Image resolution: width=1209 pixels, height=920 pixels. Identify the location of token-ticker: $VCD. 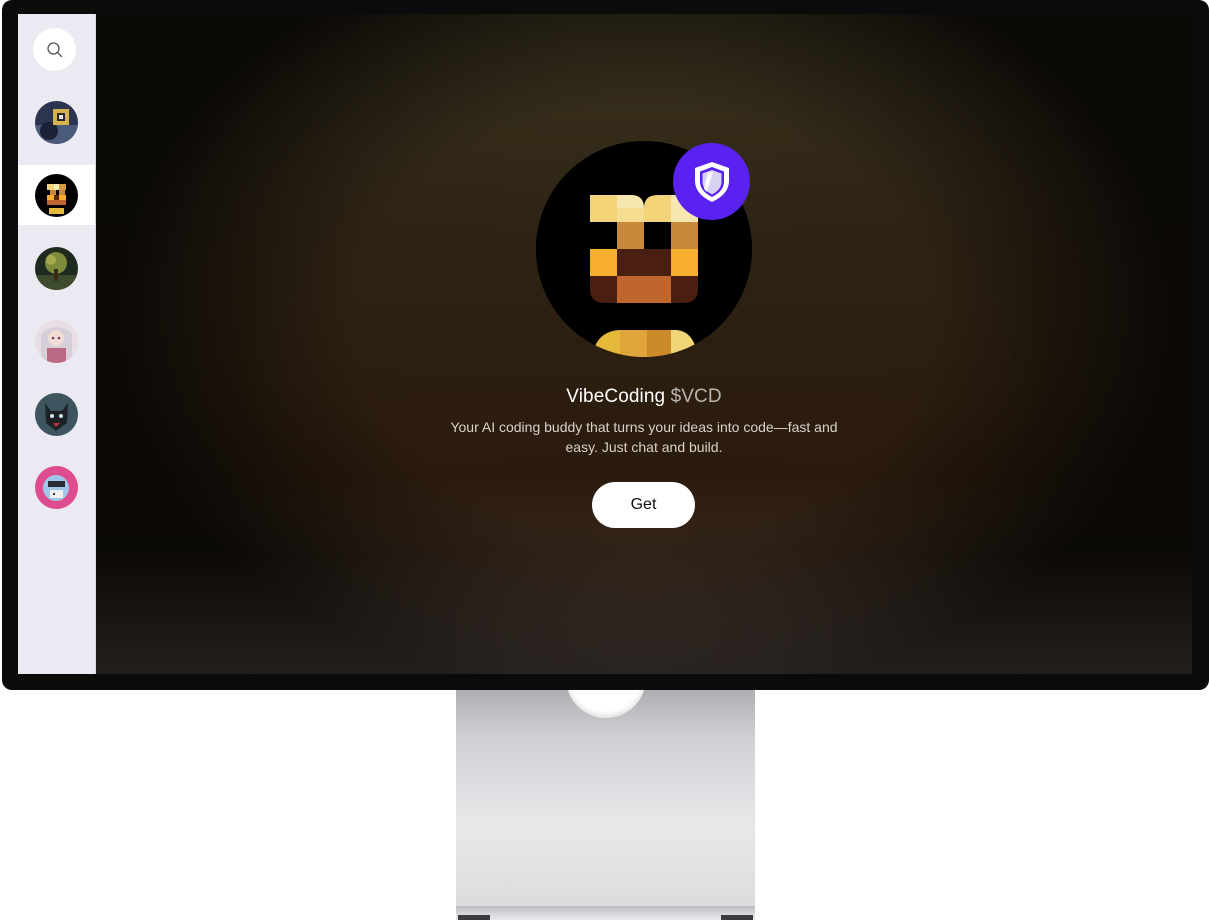
(696, 396).